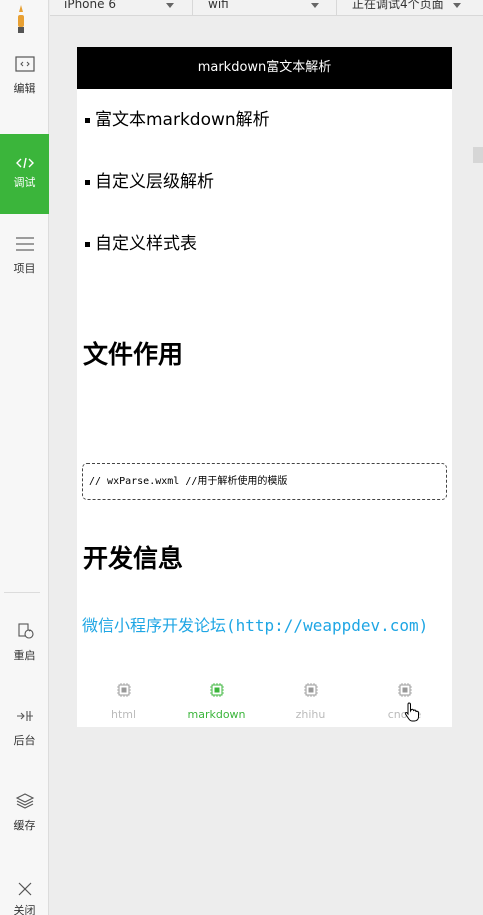 The width and height of the screenshot is (483, 915). What do you see at coordinates (216, 714) in the screenshot?
I see `tab-label: markdown` at bounding box center [216, 714].